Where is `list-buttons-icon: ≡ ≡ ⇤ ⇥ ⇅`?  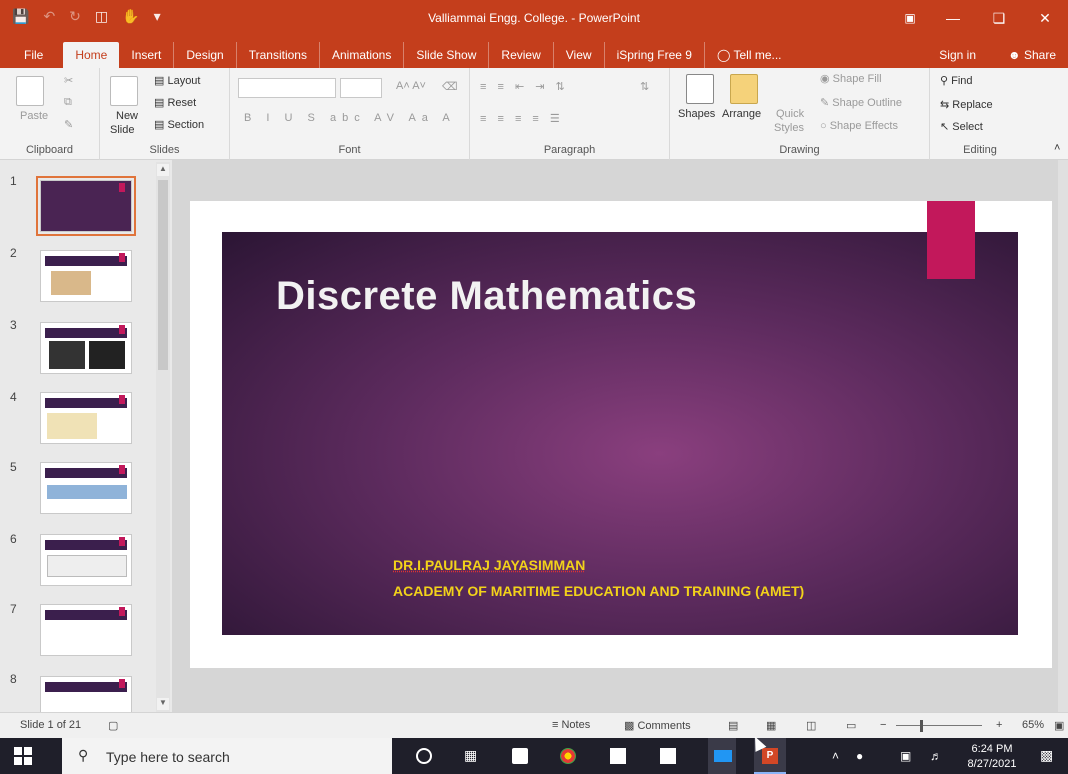
list-buttons-icon: ≡ ≡ ⇤ ⇥ ⇅ is located at coordinates (524, 86).